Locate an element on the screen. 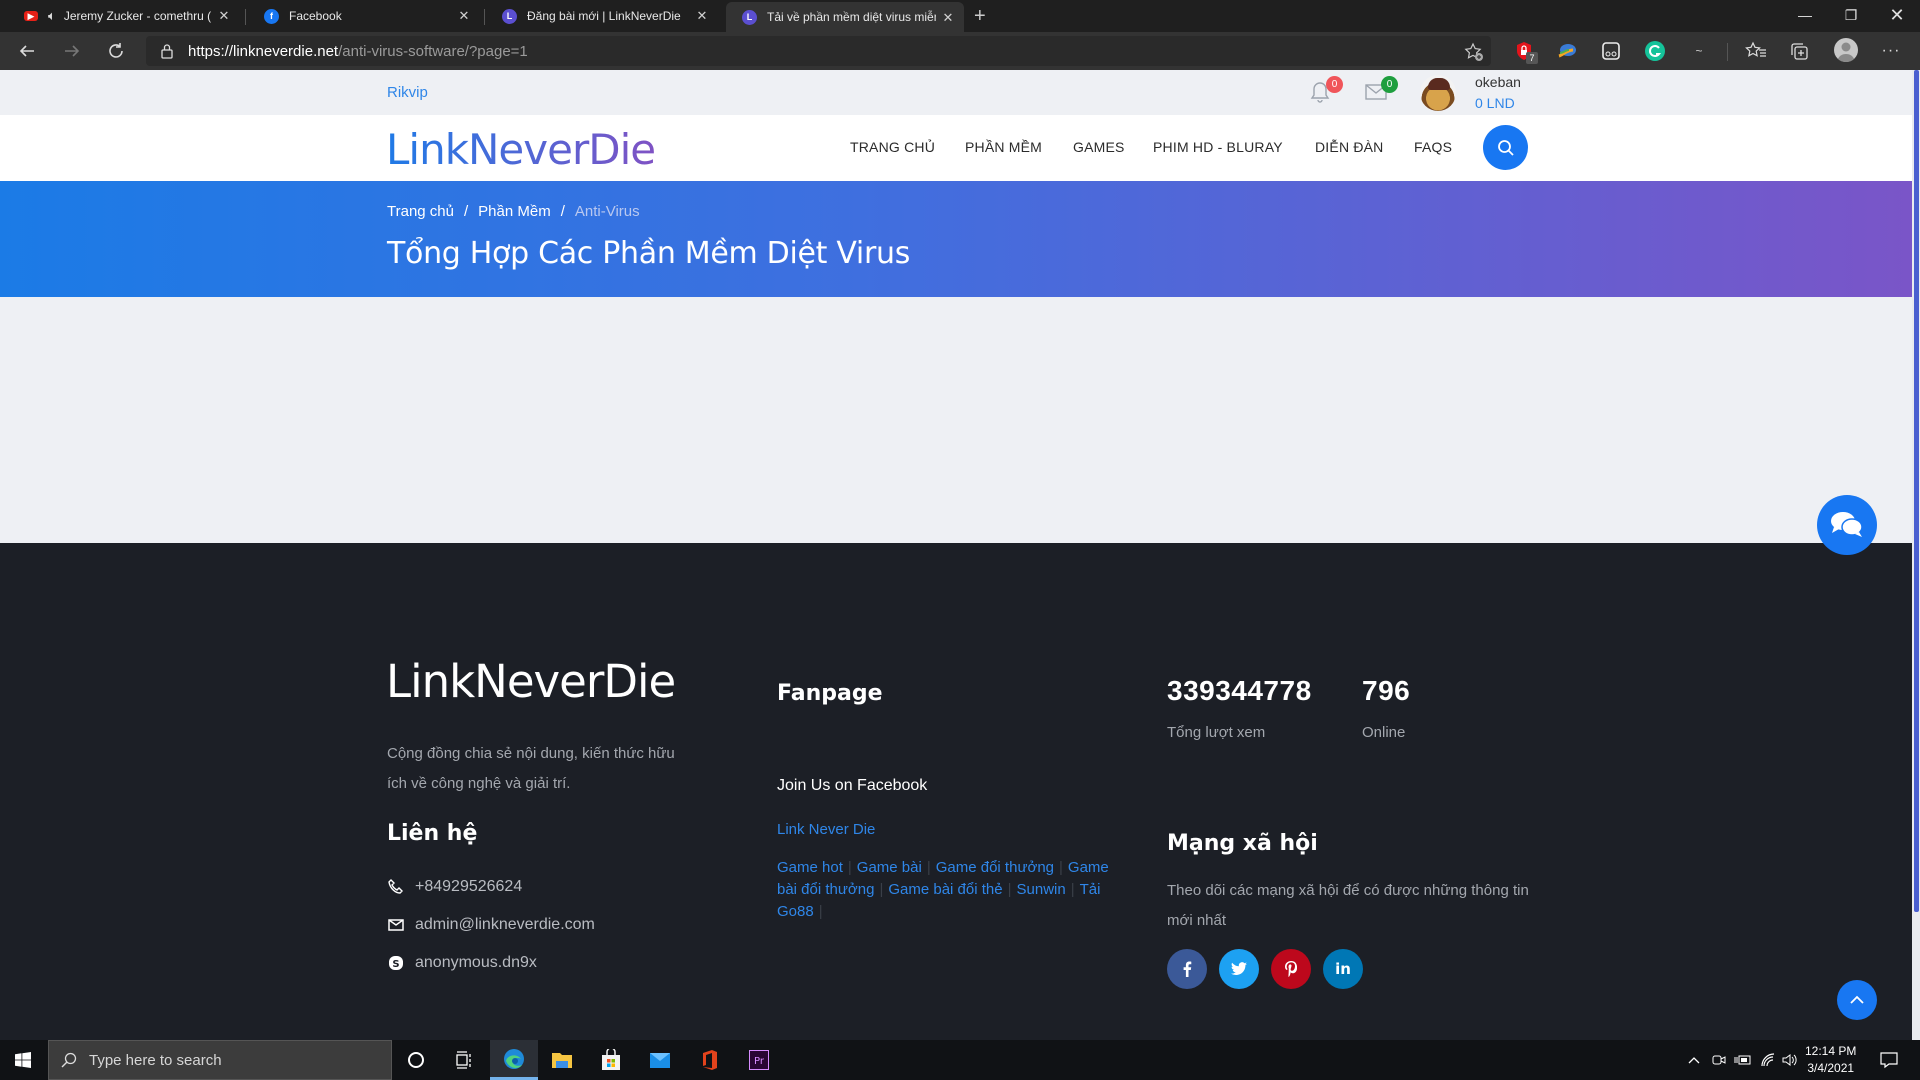 Image resolution: width=1920 pixels, height=1080 pixels. taskbar-search-placeholder: Type here to search is located at coordinates (155, 1060).